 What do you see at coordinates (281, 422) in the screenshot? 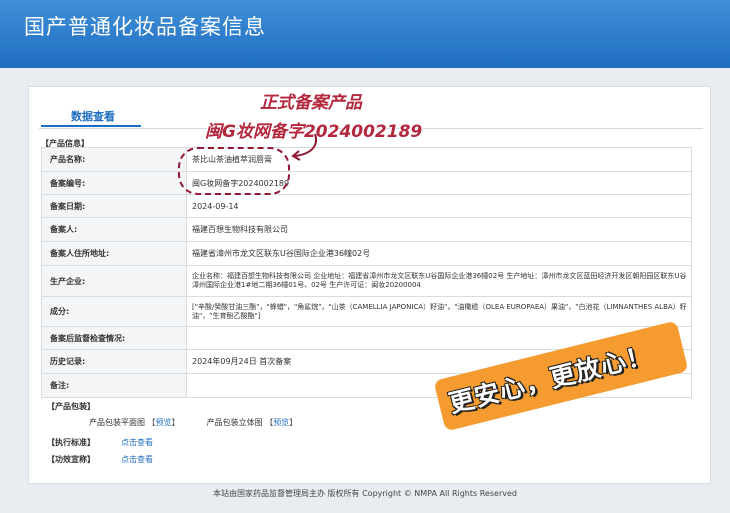
I see `package-solid-preview-link: 预览` at bounding box center [281, 422].